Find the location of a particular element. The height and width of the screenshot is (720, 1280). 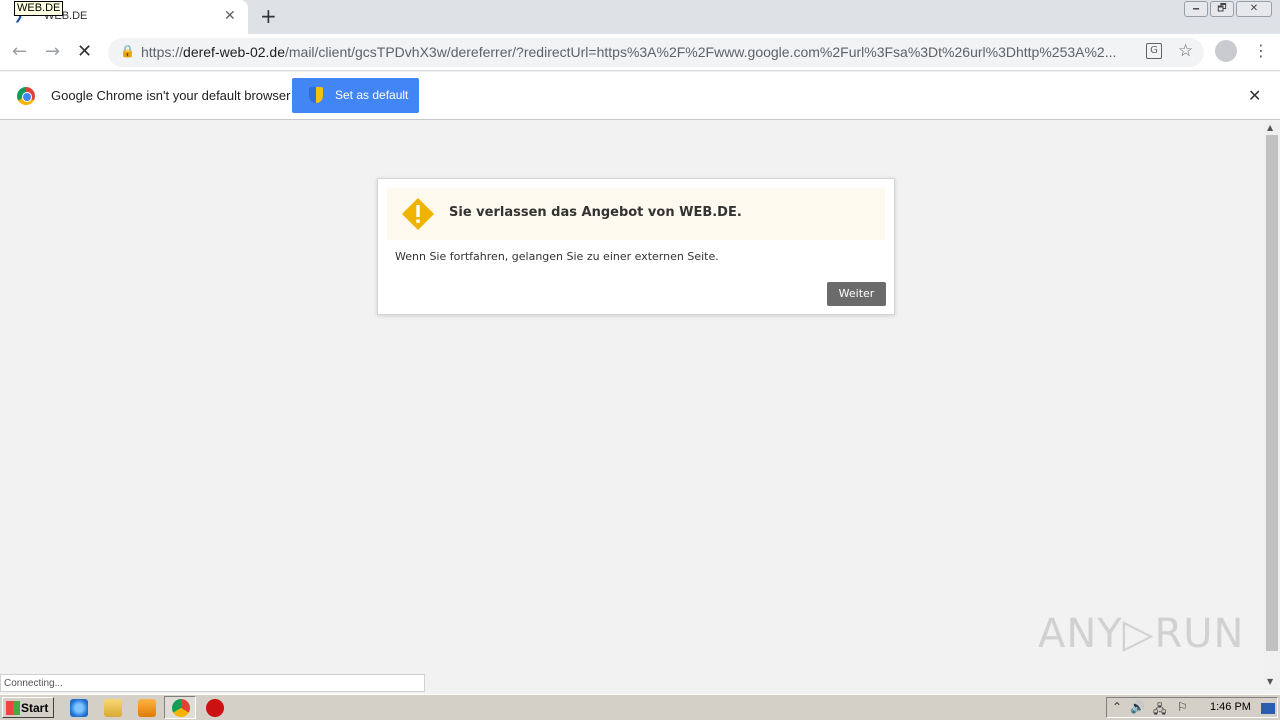

tab-strip: ❯ WEB.DE WEB.DE ✕ + 🗕 🗗 ✕ is located at coordinates (640, 17).